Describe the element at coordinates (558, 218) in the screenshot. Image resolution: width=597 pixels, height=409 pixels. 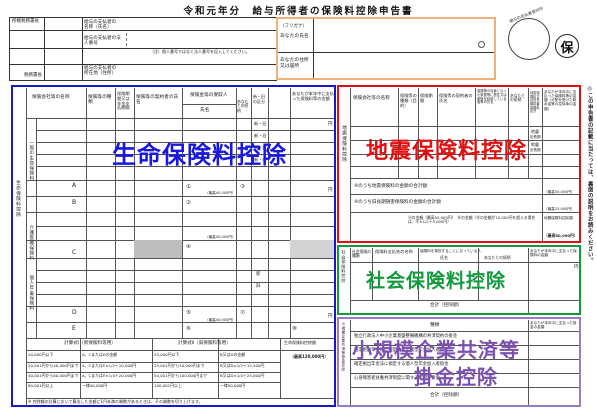
I see `eq-total-label: 地震保険料控除額` at that location.